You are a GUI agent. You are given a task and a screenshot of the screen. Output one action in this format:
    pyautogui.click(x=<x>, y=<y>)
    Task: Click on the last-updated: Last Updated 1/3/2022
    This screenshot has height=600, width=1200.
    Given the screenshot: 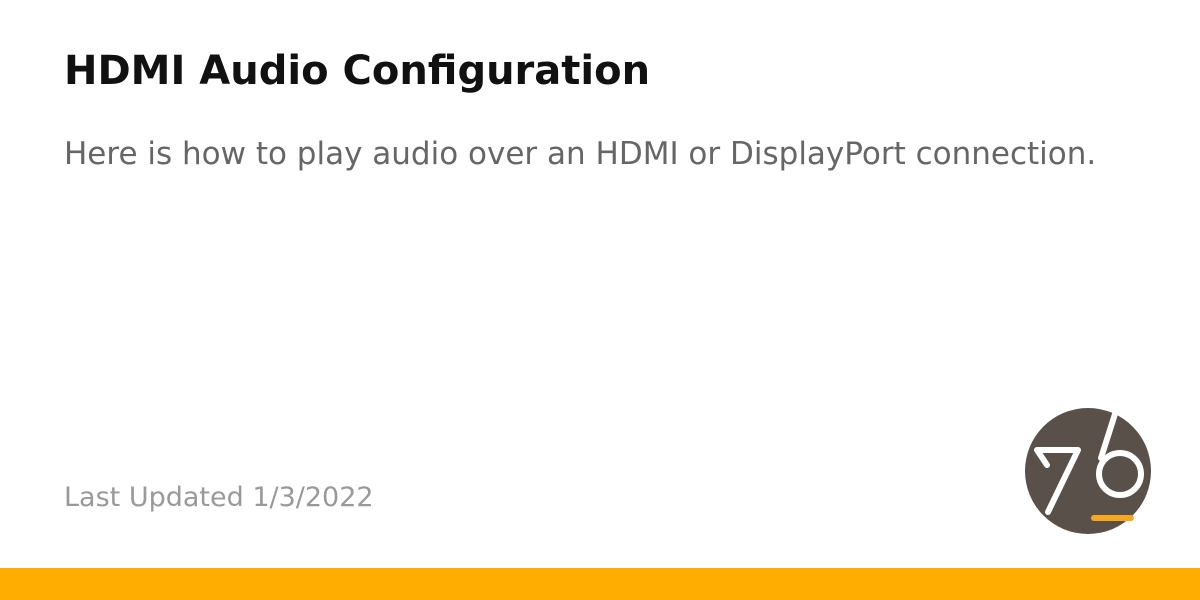 What is the action you would take?
    pyautogui.click(x=219, y=497)
    